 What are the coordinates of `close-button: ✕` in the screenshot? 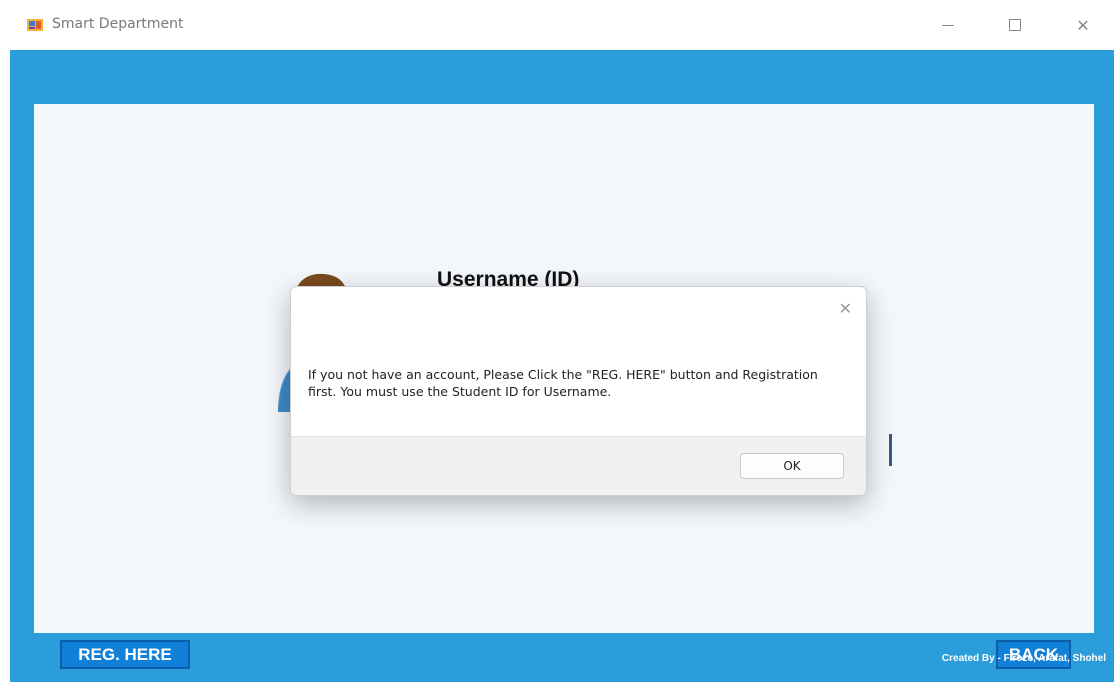 It's located at (1083, 25).